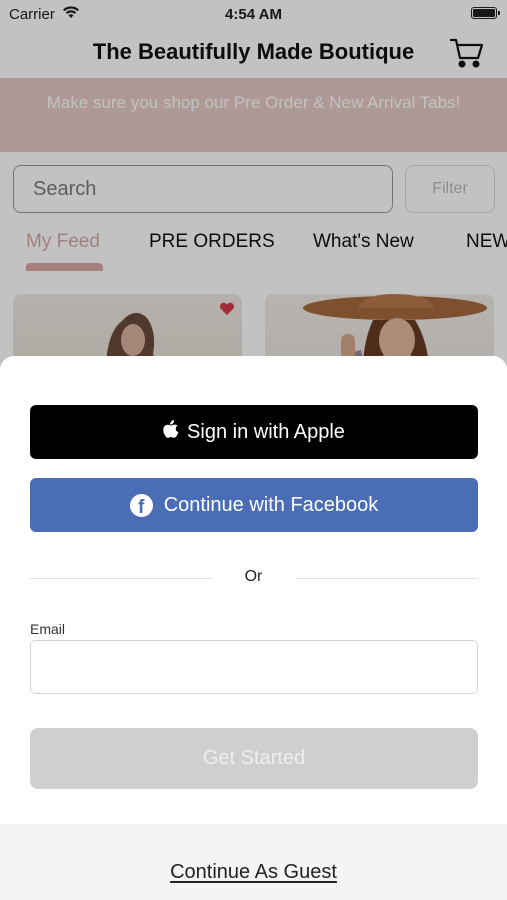 This screenshot has width=507, height=900. I want to click on apple-icon, so click(171, 432).